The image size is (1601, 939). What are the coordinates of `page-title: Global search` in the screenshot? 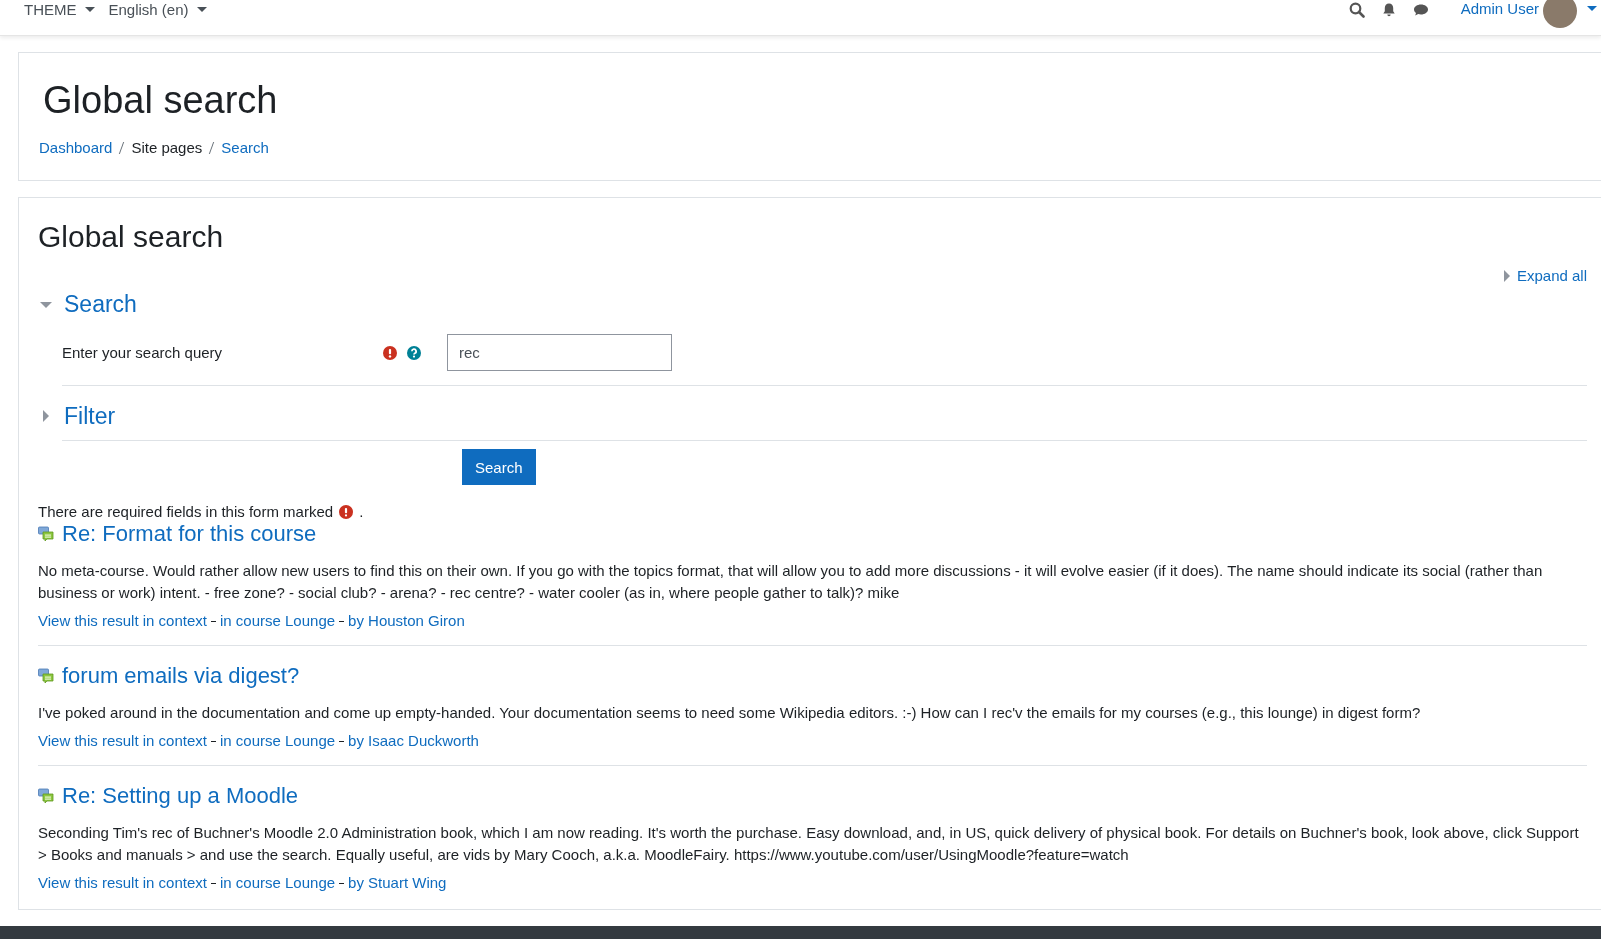 It's located at (161, 100).